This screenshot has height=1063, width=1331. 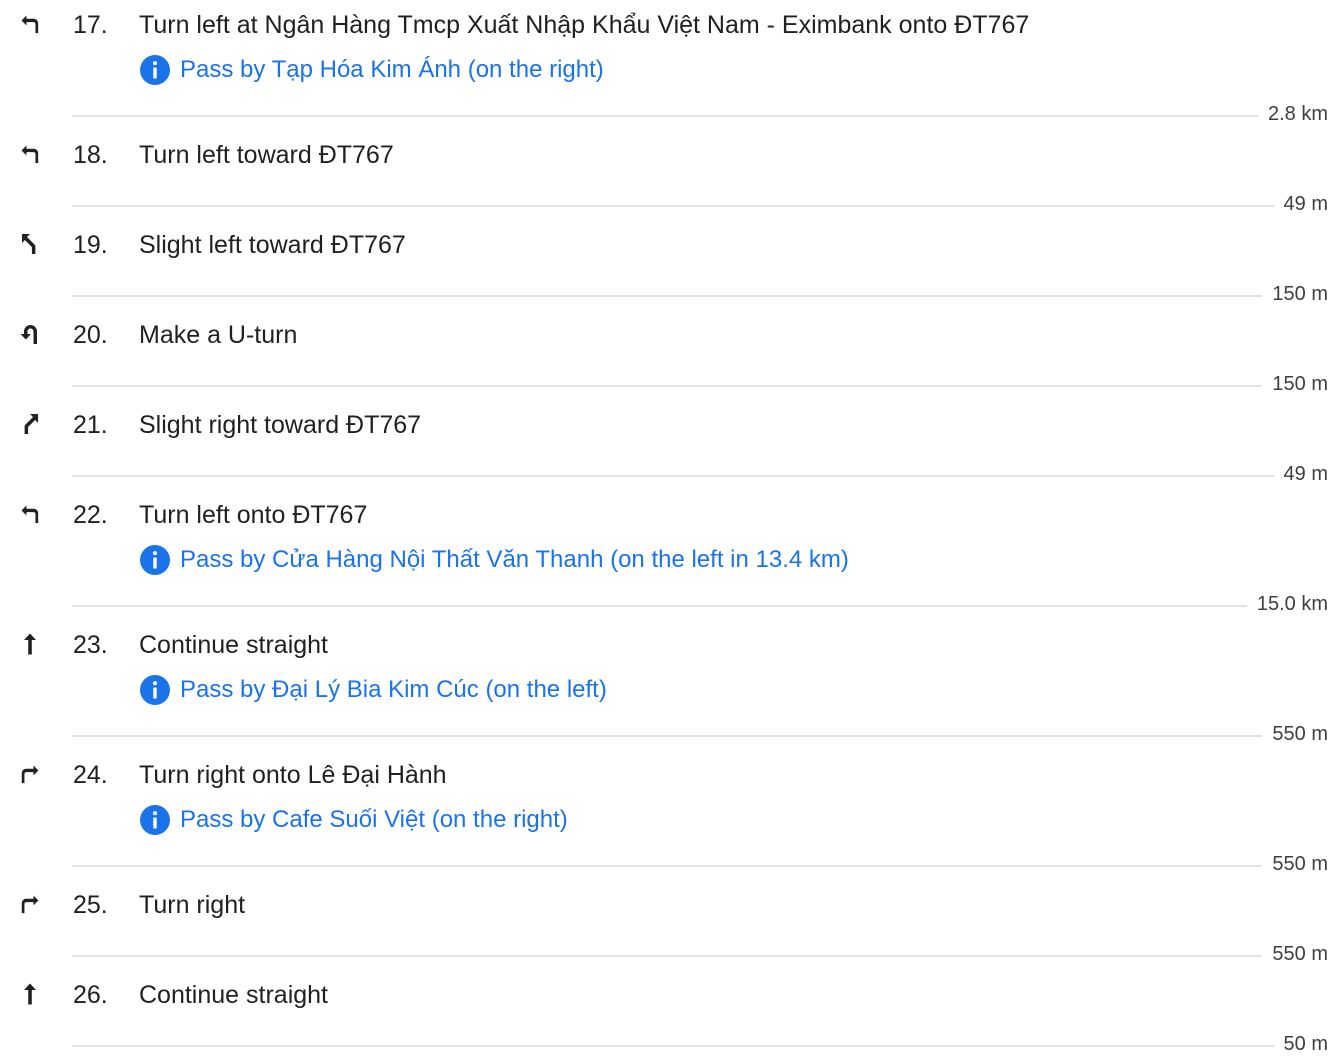 I want to click on direction-step: 21. Slight right toward ĐT767 49 m, so click(x=665, y=445).